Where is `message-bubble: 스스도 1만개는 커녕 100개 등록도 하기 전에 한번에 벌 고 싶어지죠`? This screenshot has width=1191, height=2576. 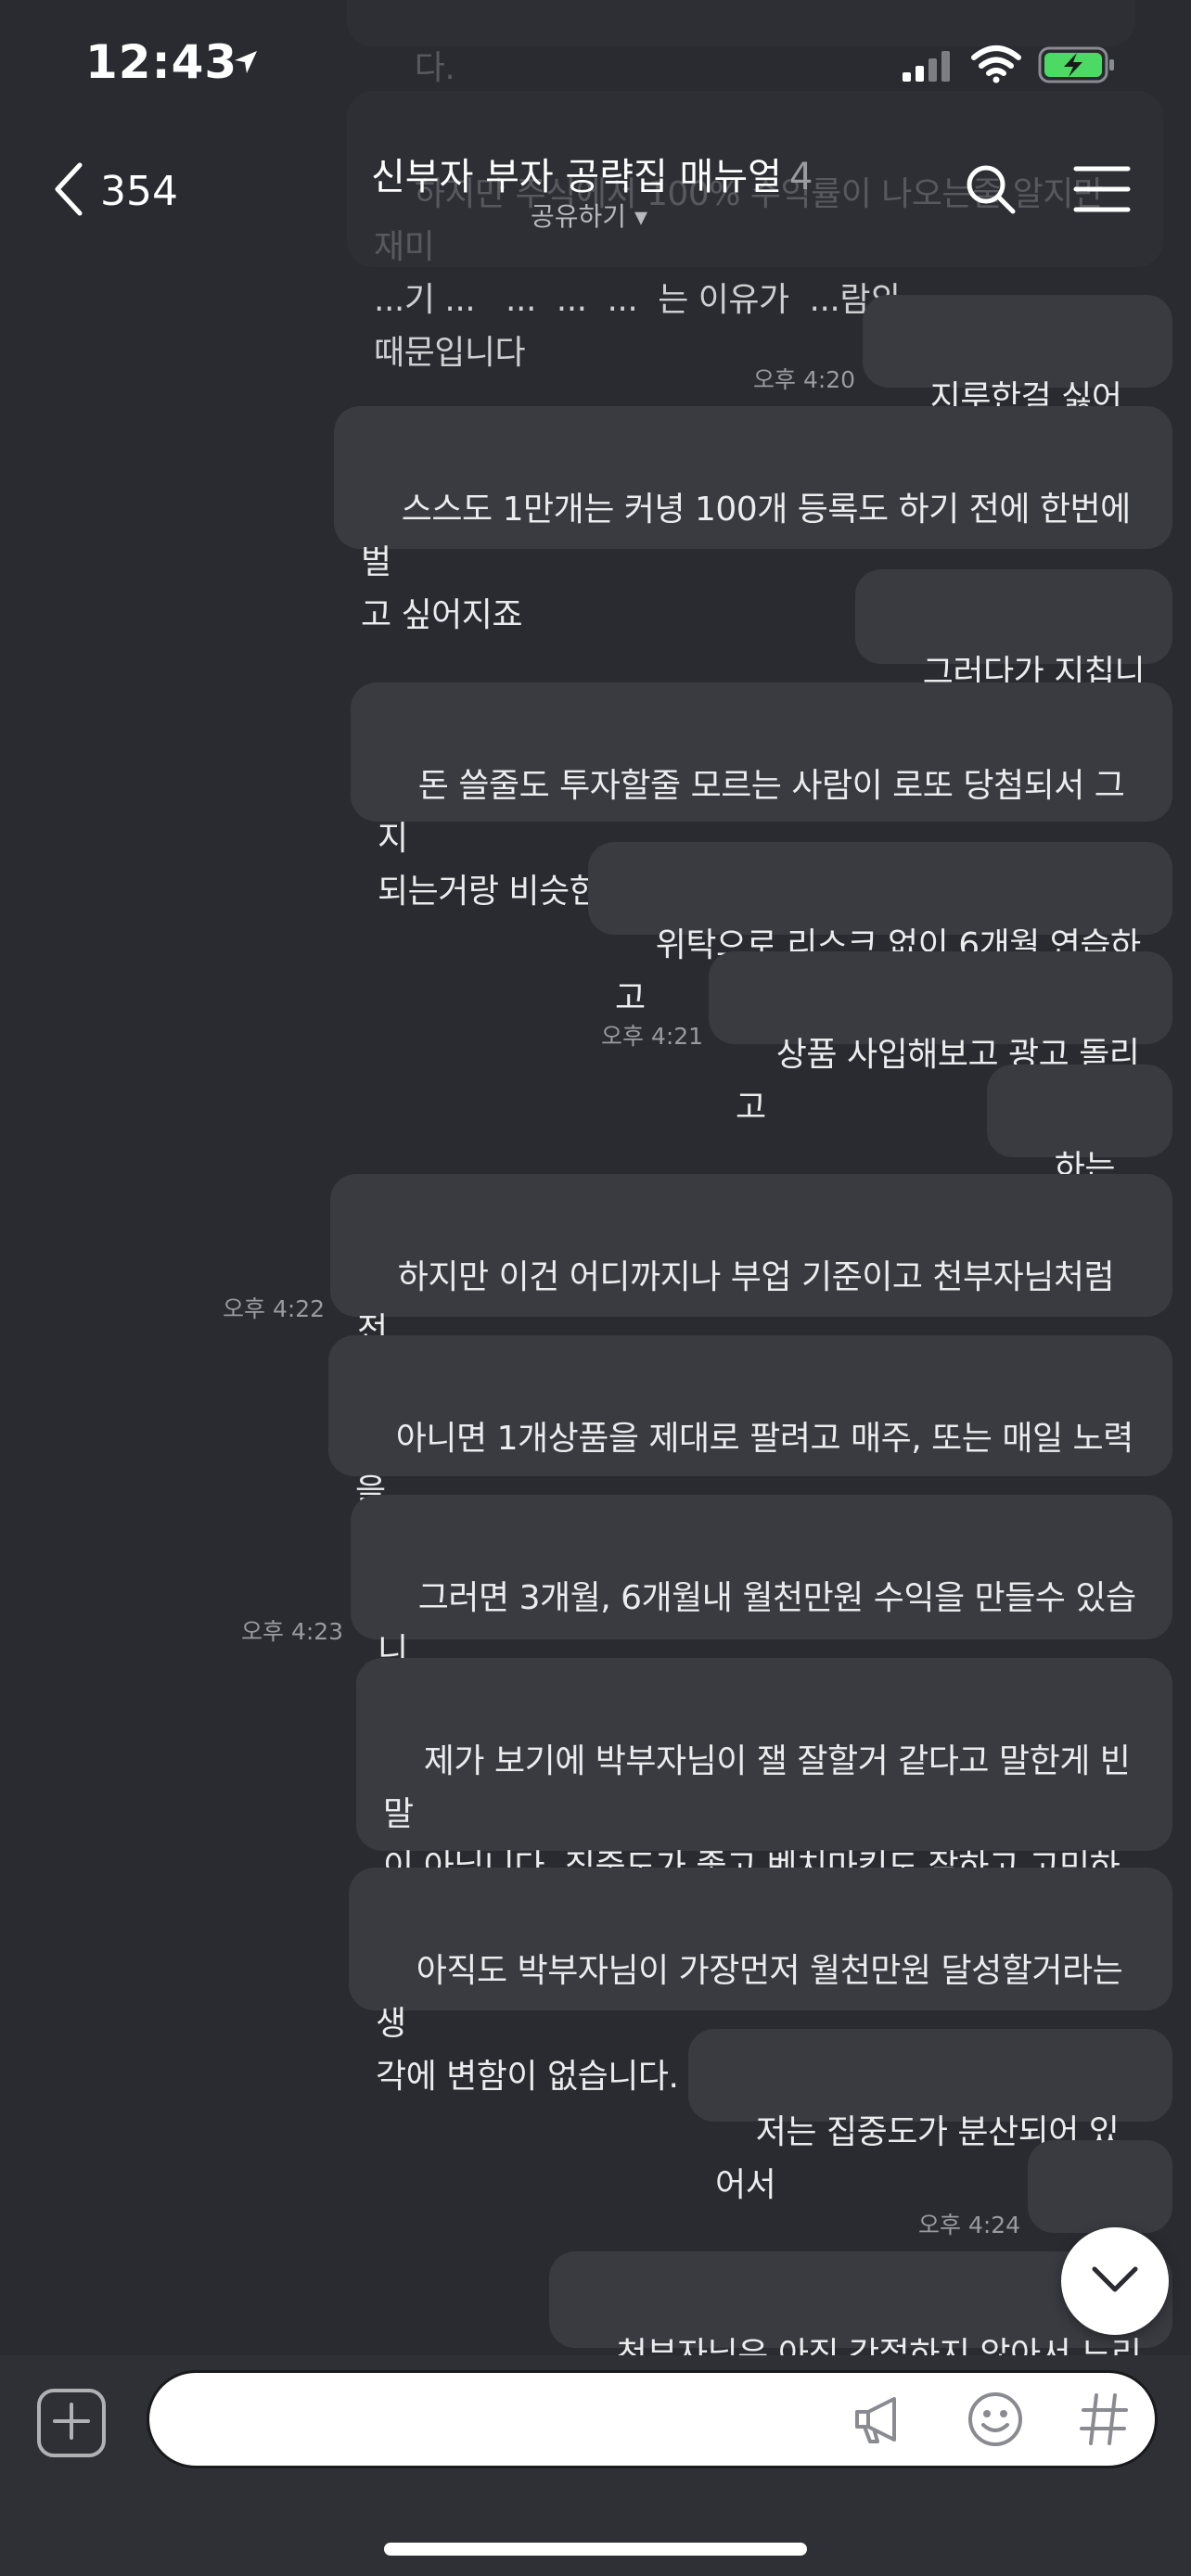 message-bubble: 스스도 1만개는 커녕 100개 등록도 하기 전에 한번에 벌 고 싶어지죠 is located at coordinates (753, 520).